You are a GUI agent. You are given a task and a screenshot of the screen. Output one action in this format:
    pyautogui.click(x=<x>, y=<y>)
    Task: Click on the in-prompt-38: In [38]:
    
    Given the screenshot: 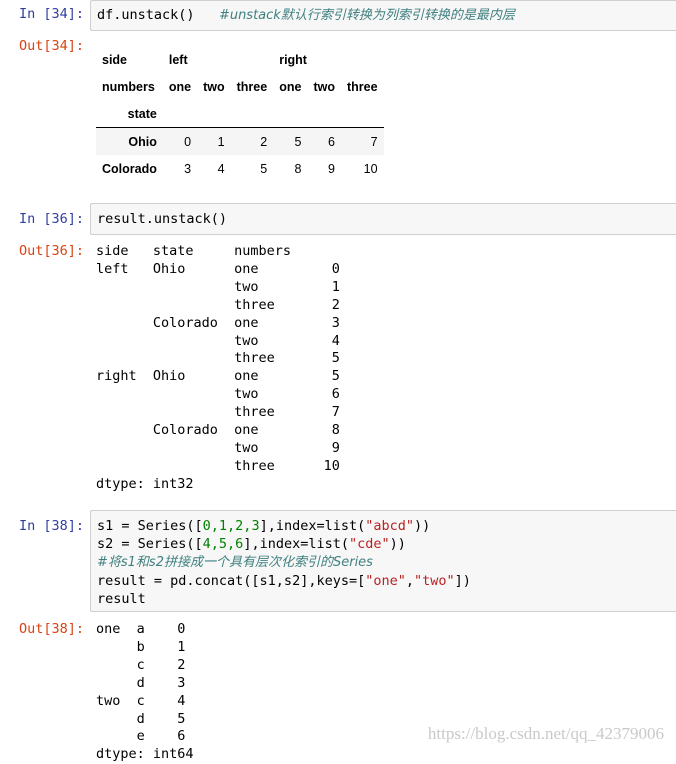 What is the action you would take?
    pyautogui.click(x=51, y=526)
    